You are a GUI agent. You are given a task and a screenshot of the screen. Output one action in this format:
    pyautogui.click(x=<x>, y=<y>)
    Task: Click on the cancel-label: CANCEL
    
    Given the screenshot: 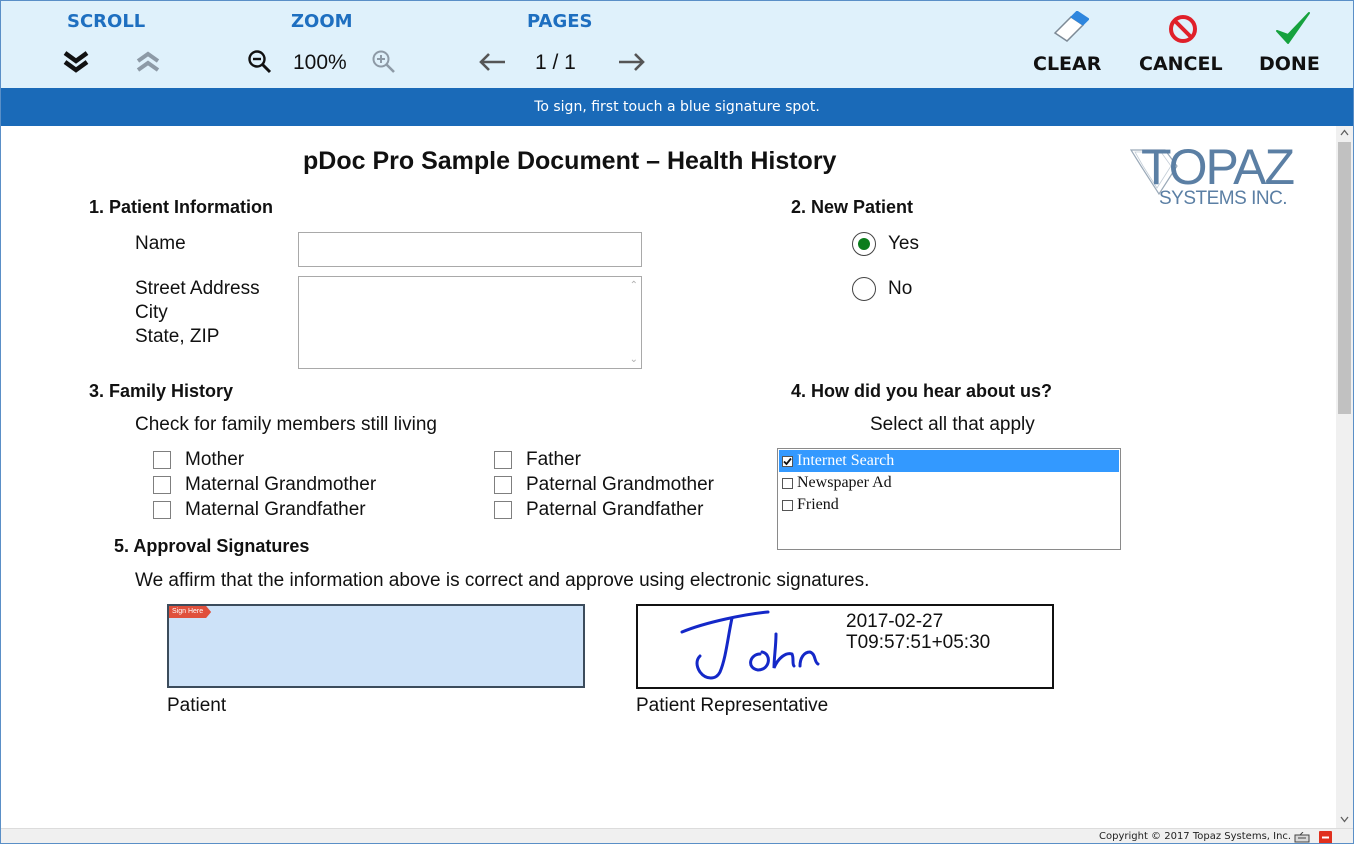 What is the action you would take?
    pyautogui.click(x=1181, y=64)
    